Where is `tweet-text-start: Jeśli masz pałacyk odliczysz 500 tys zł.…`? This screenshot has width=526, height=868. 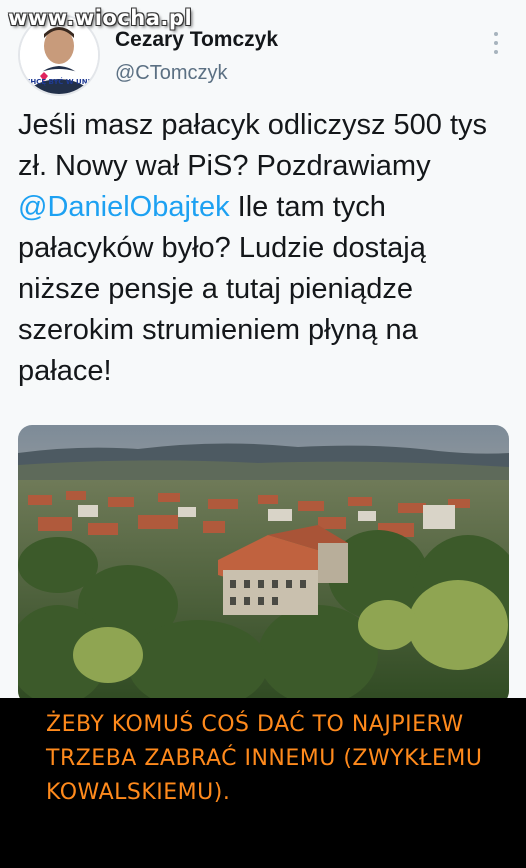
tweet-text-start: Jeśli masz pałacyk odliczysz 500 tys zł.… is located at coordinates (252, 145).